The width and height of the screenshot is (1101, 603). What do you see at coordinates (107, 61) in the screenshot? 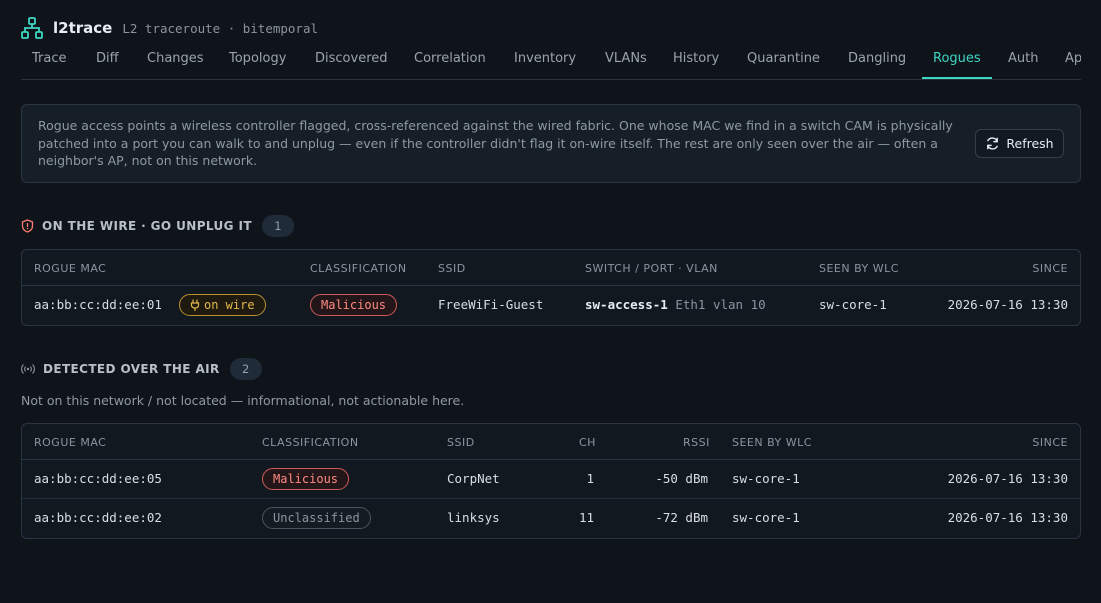
I see `tab-diff: Diff` at bounding box center [107, 61].